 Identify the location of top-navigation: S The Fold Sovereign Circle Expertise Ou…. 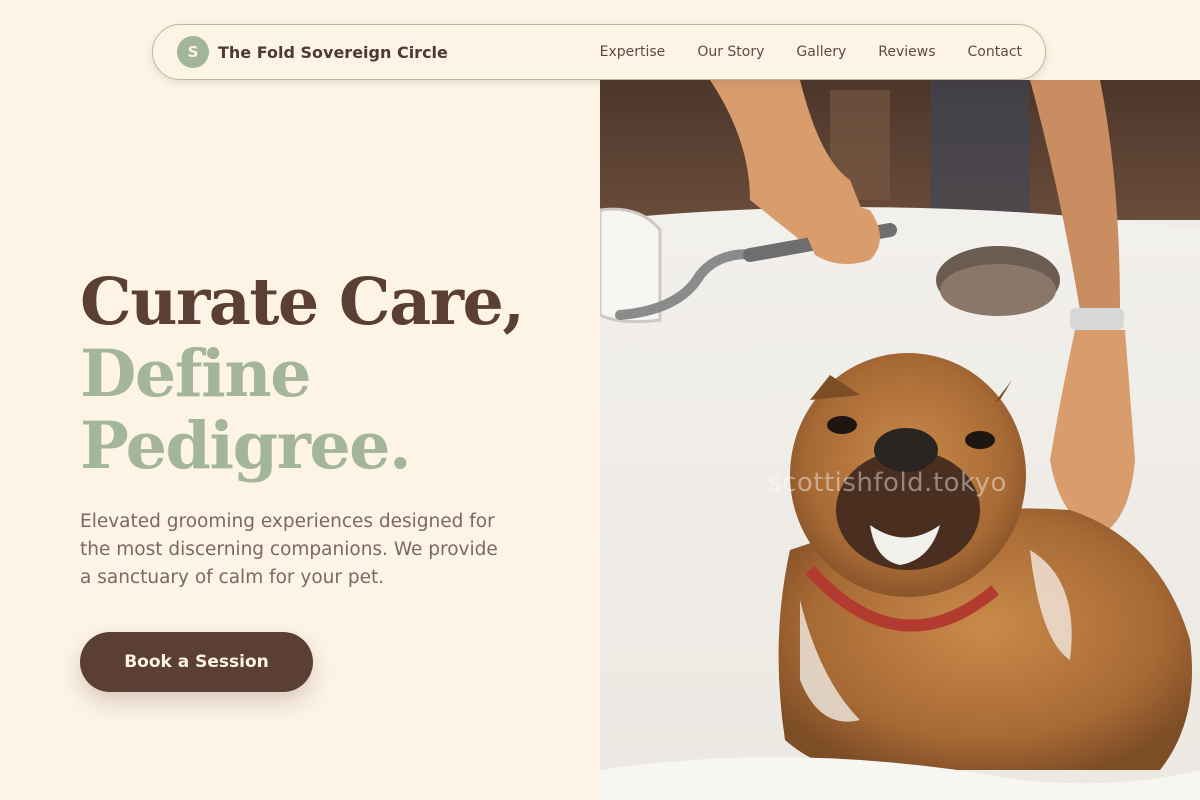
(599, 52).